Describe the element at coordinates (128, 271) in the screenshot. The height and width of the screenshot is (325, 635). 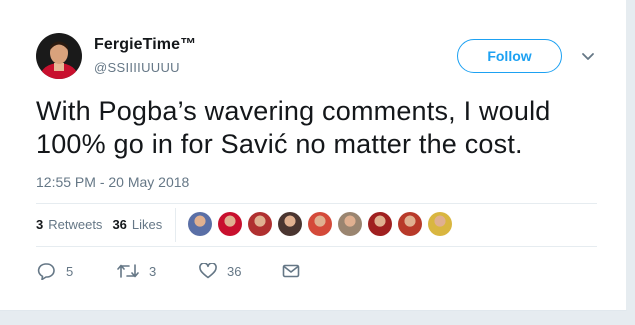
I see `retweet-icon` at that location.